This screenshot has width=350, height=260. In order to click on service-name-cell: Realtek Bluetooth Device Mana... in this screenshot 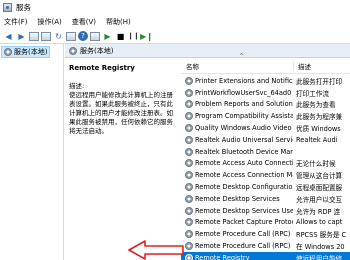, I will do `click(237, 151)`.